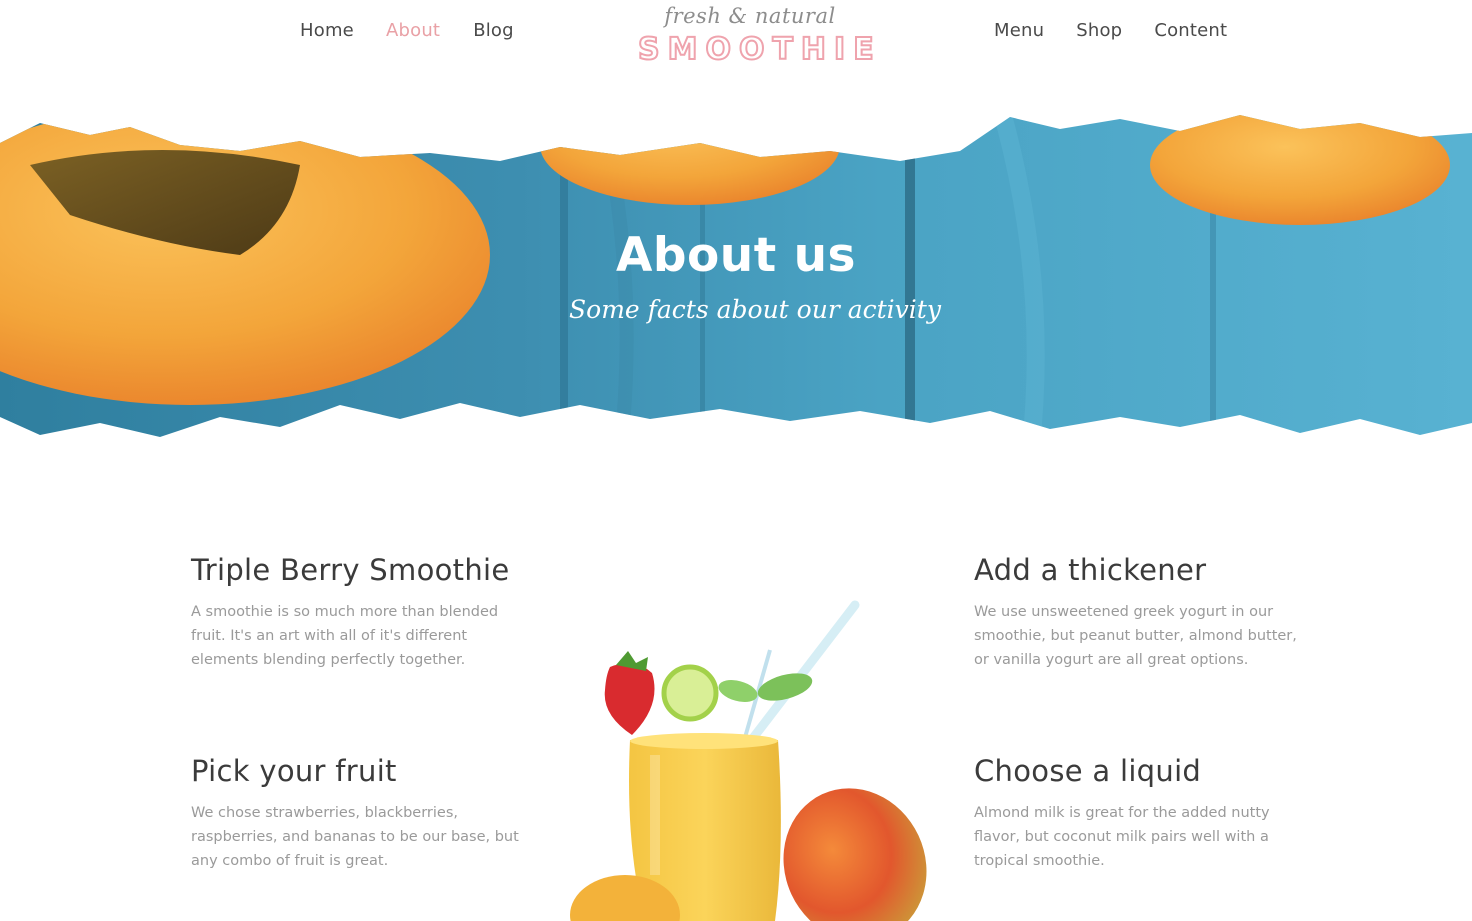 The height and width of the screenshot is (921, 1472). Describe the element at coordinates (327, 30) in the screenshot. I see `nav-home-link: Home` at that location.